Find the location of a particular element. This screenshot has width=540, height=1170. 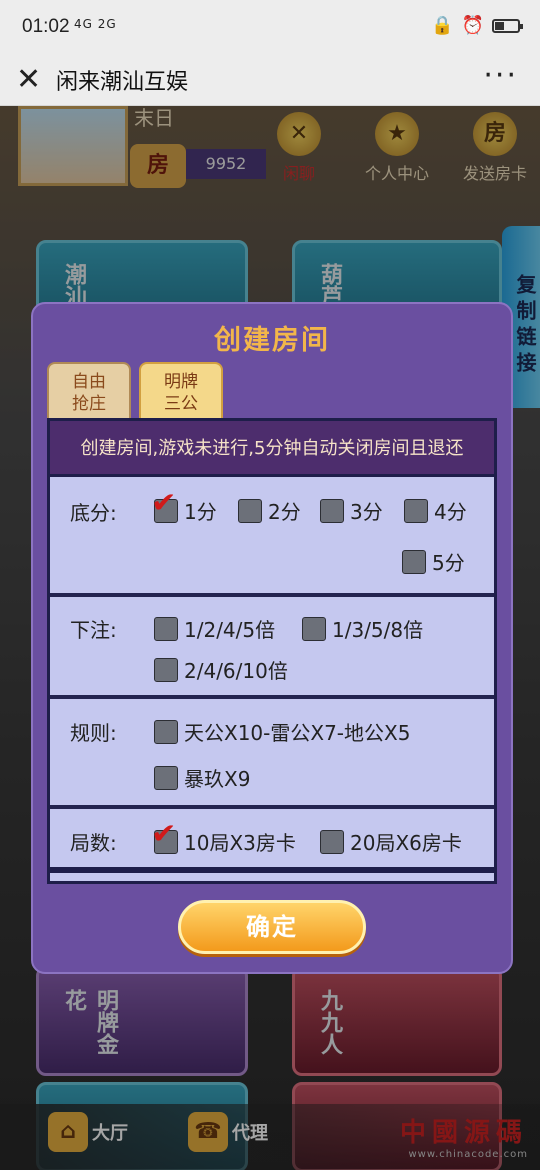

option-label: 1分 is located at coordinates (200, 512).